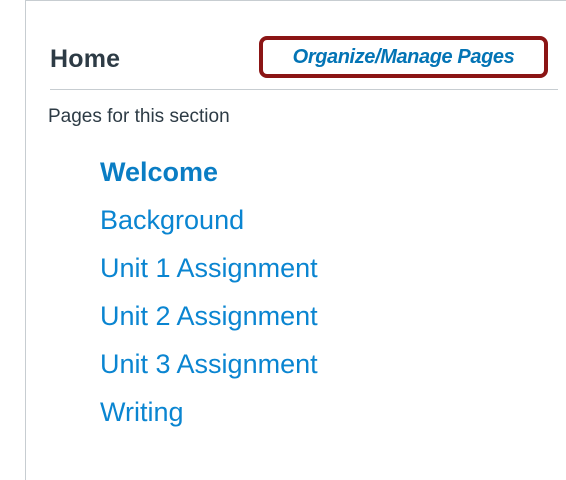 Image resolution: width=566 pixels, height=480 pixels. Describe the element at coordinates (209, 418) in the screenshot. I see `list-item: Writing` at that location.